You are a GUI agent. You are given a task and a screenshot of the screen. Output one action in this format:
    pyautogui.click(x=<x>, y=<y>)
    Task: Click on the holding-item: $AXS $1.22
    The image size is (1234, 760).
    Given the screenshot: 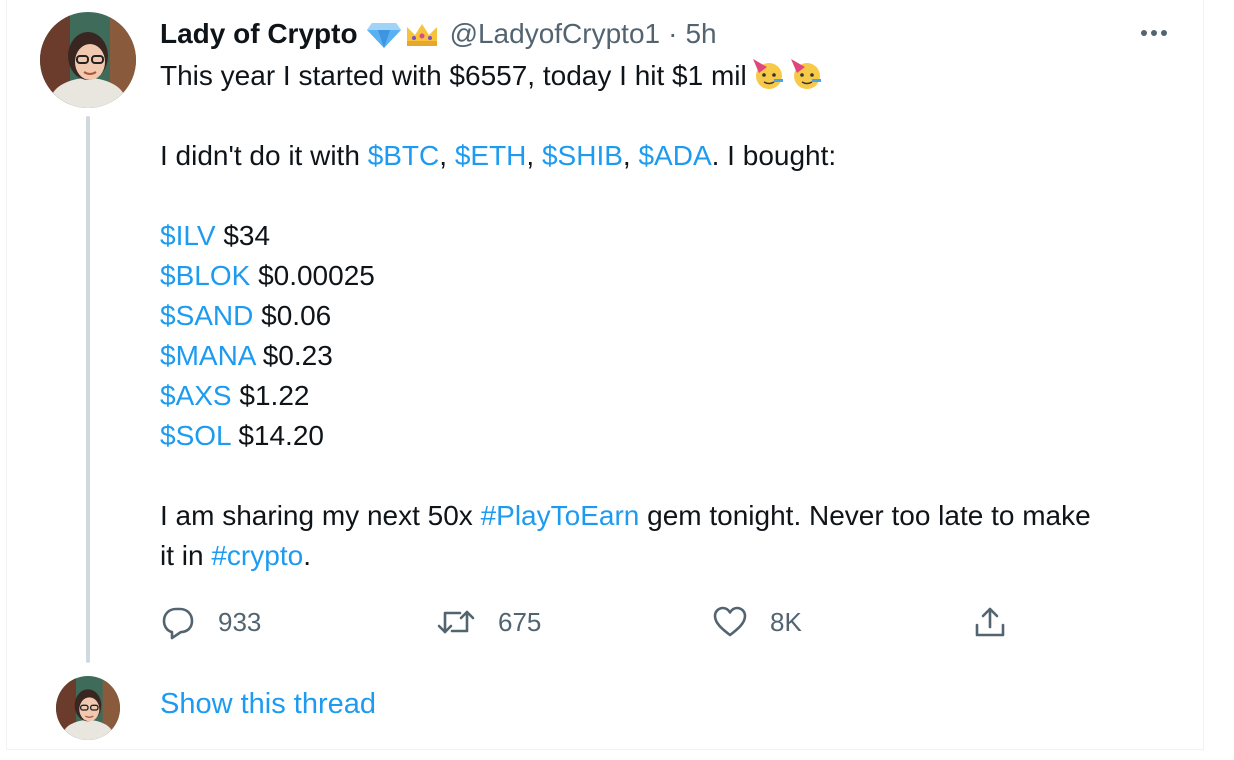 What is the action you would take?
    pyautogui.click(x=665, y=396)
    